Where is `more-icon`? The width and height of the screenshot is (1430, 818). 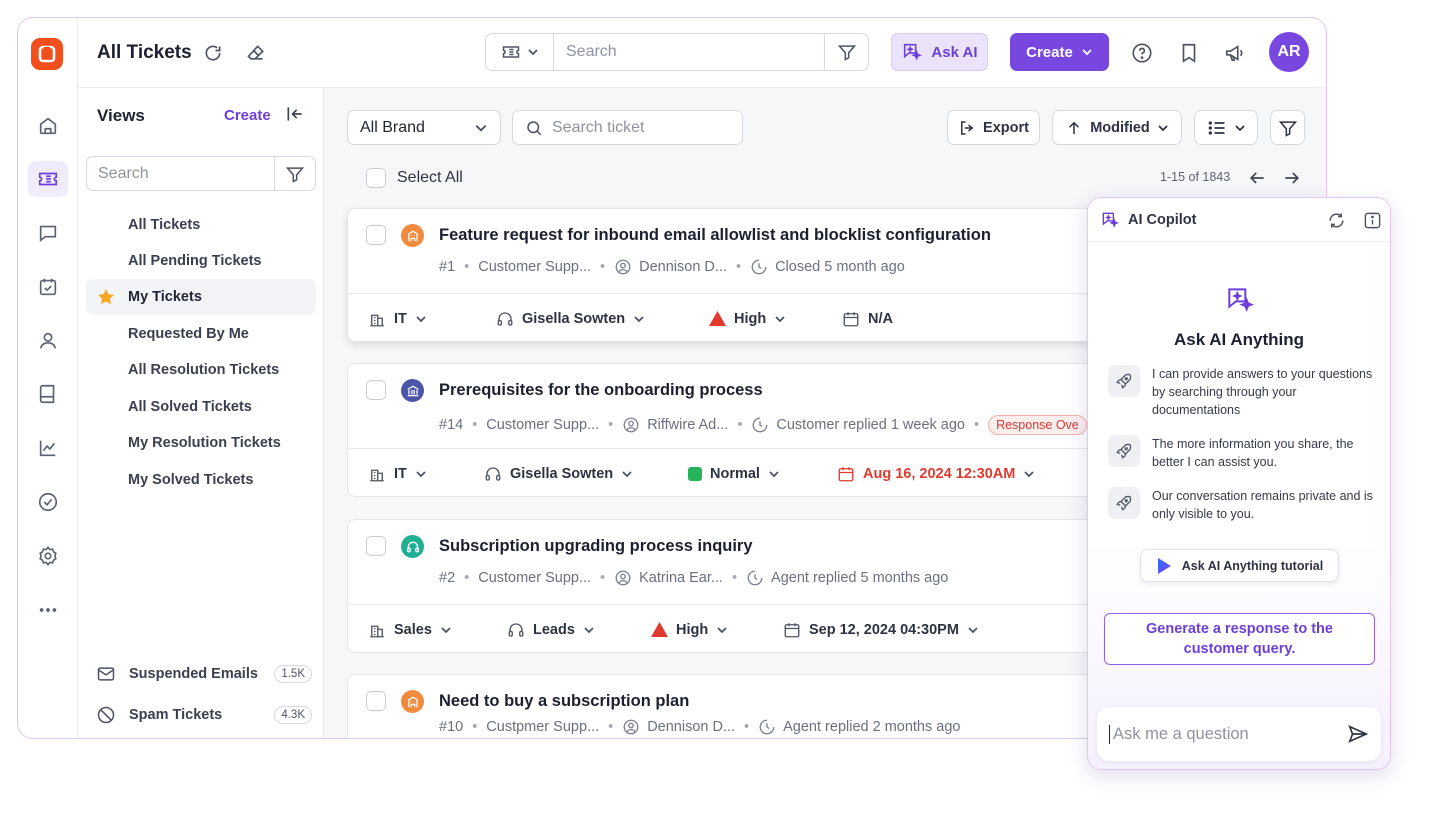
more-icon is located at coordinates (48, 610).